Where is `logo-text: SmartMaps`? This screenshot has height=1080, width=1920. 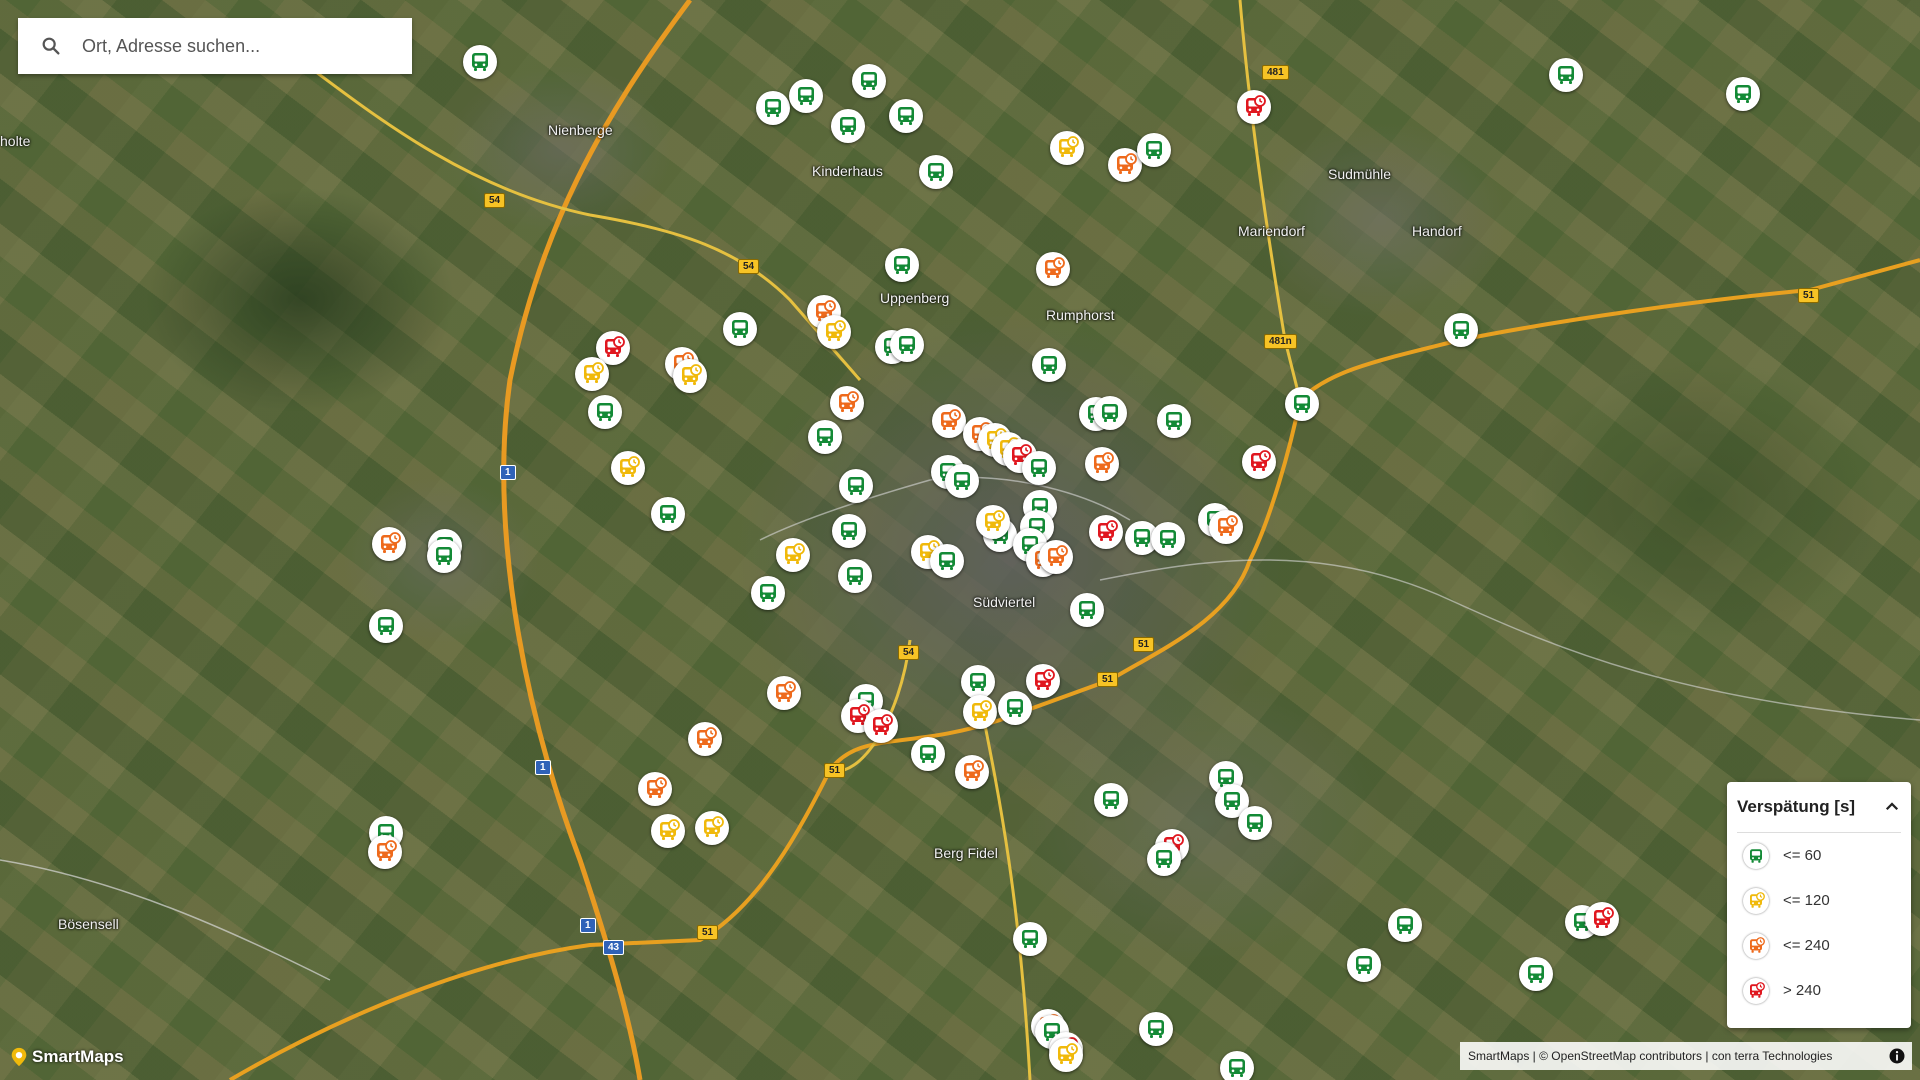 logo-text: SmartMaps is located at coordinates (78, 1056).